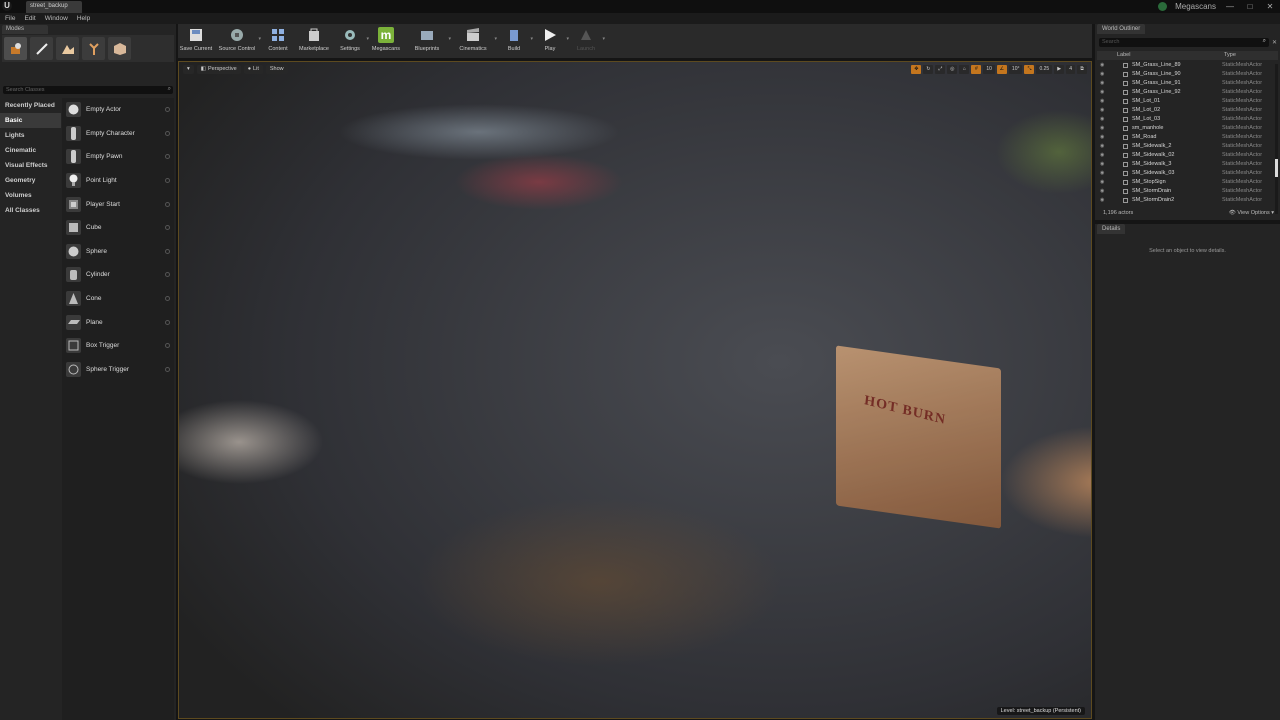 The height and width of the screenshot is (720, 1280). I want to click on table-row: ◉ SM_StormDrain StaticMeshActor, so click(1185, 191).